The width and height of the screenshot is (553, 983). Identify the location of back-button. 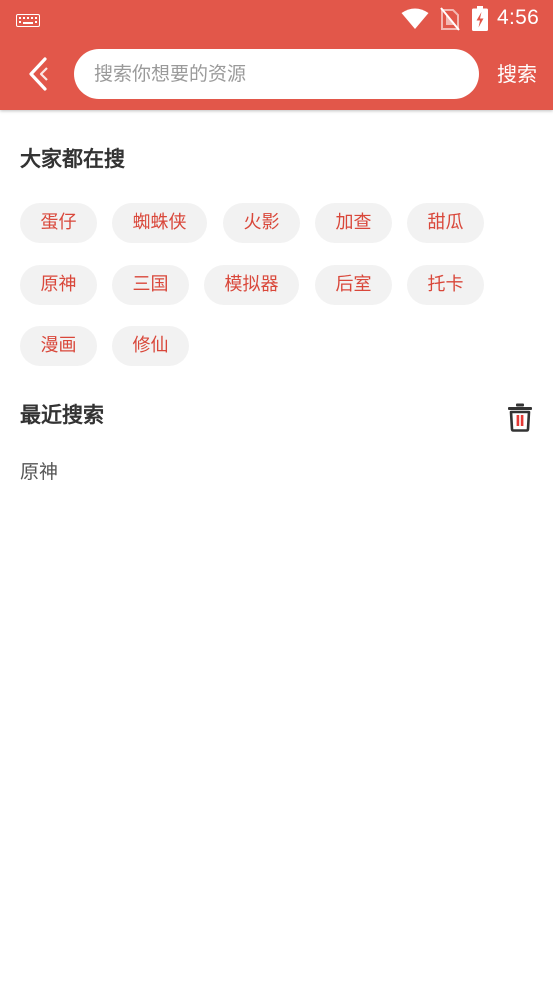
(38, 74).